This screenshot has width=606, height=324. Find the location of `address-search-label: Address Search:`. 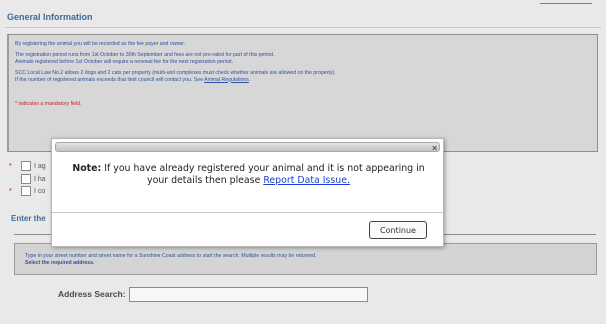

address-search-label: Address Search: is located at coordinates (92, 294).